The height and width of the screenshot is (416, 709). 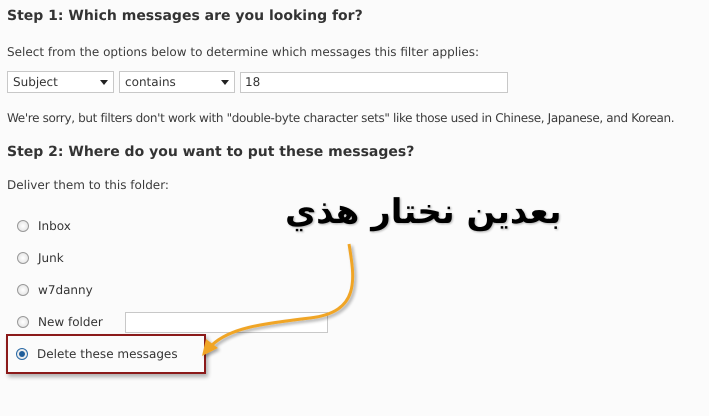 What do you see at coordinates (423, 212) in the screenshot?
I see `annotation-text: بعدين نختار هذي` at bounding box center [423, 212].